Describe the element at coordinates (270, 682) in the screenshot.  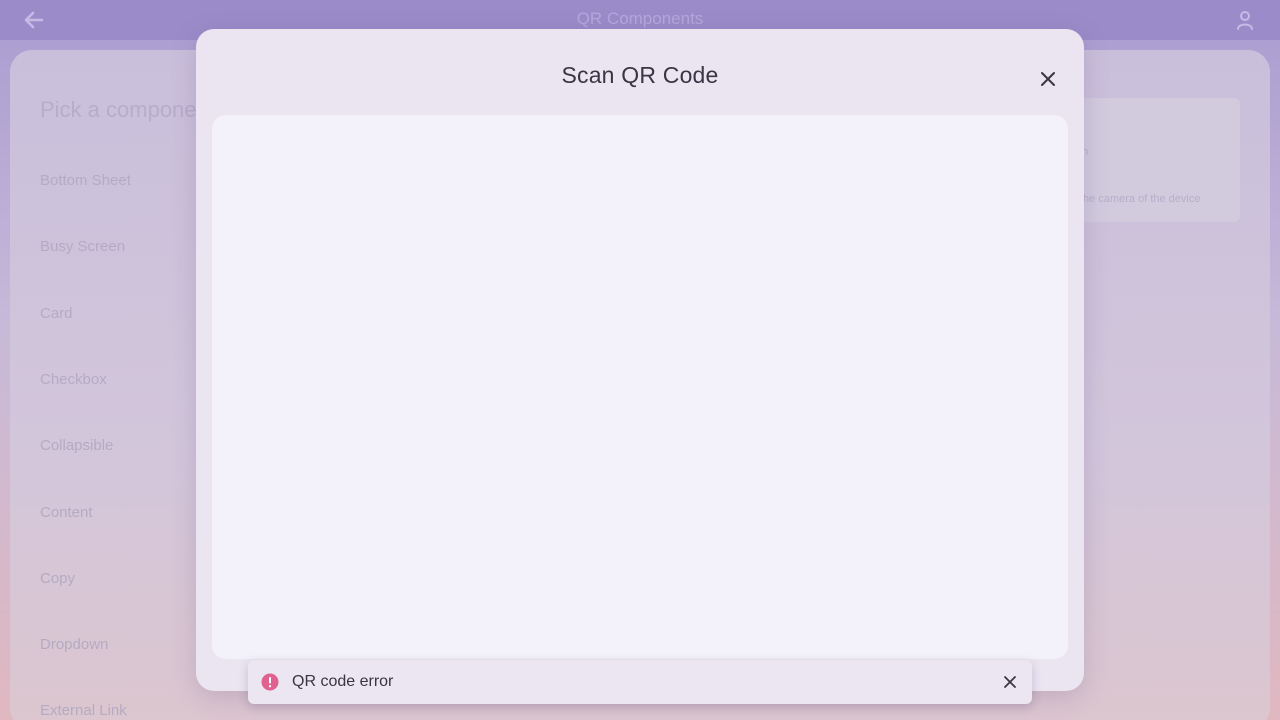
I see `error-icon` at that location.